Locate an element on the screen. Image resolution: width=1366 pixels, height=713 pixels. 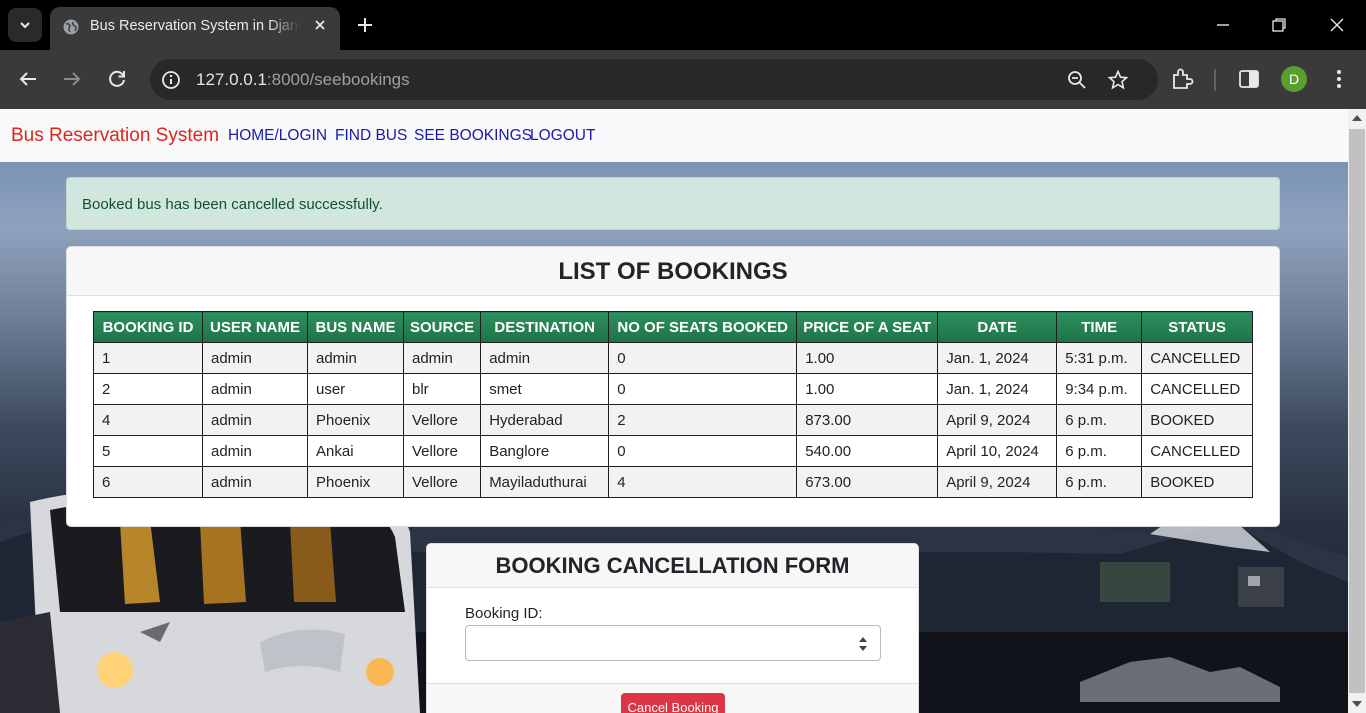
browser-toolbar: 127.0.0.1:8000/seebookings D is located at coordinates (683, 79).